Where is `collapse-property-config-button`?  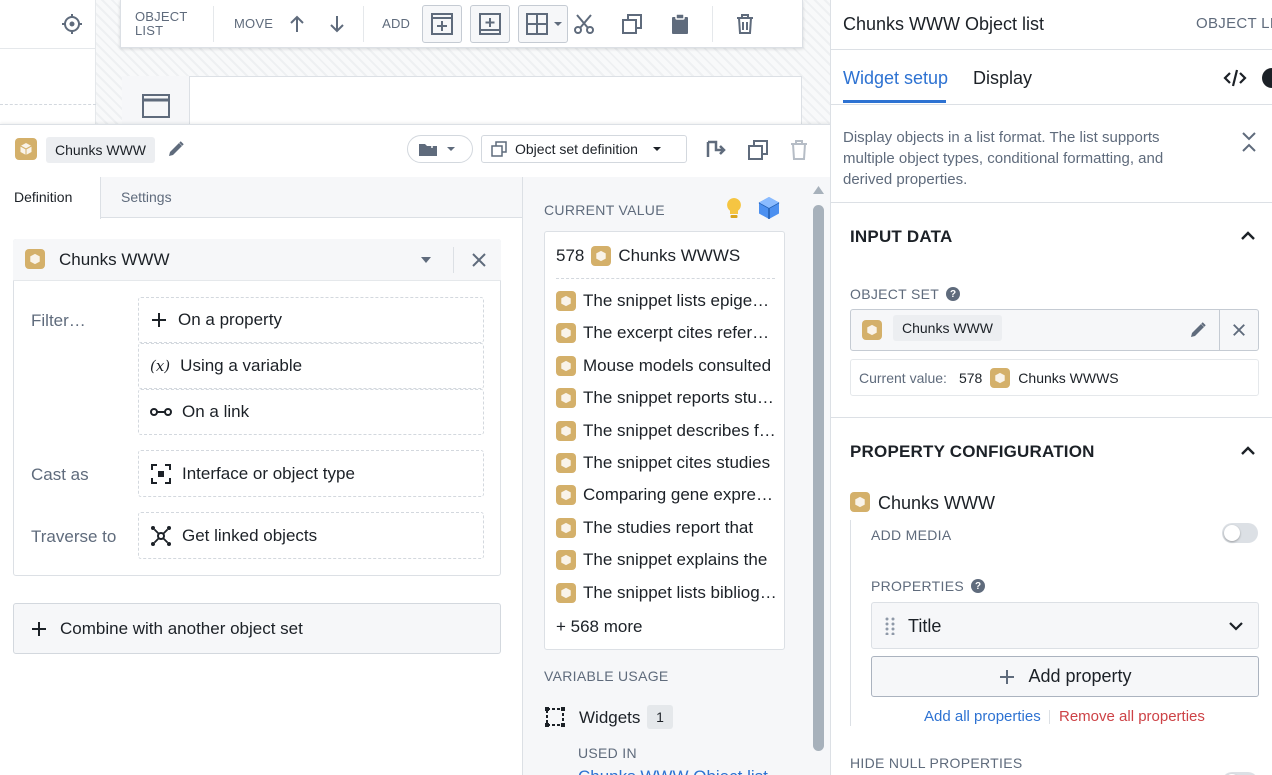
collapse-property-config-button is located at coordinates (1248, 450).